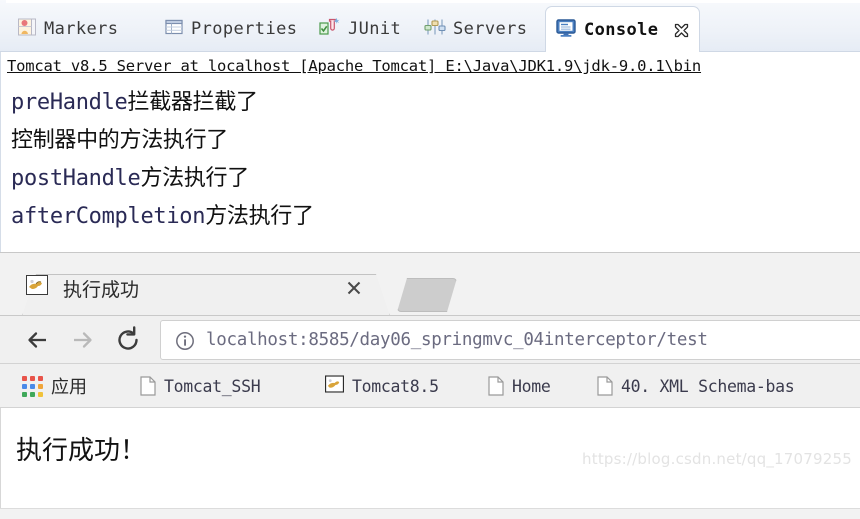 The width and height of the screenshot is (860, 519). What do you see at coordinates (69, 102) in the screenshot?
I see `console-line-ascii: preHandle` at bounding box center [69, 102].